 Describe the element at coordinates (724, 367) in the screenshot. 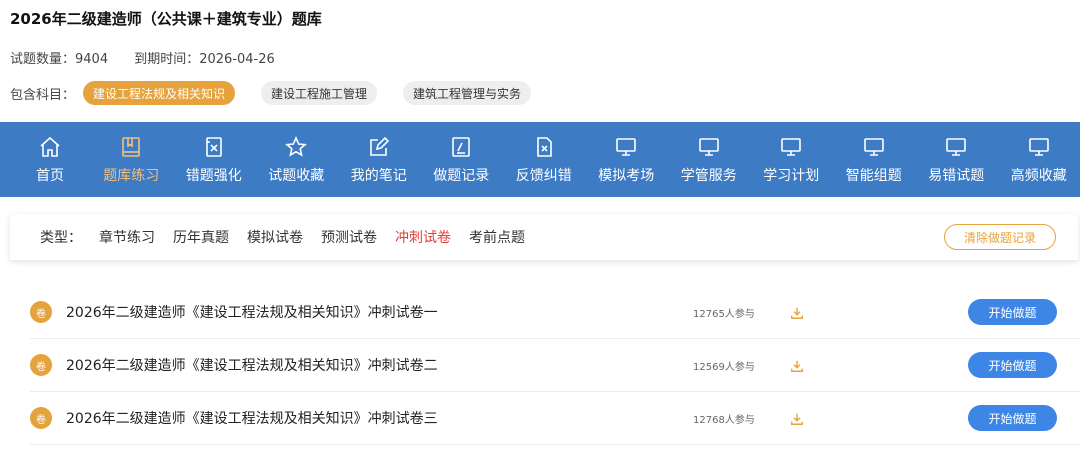

I see `participant-count: 12569人参与` at that location.